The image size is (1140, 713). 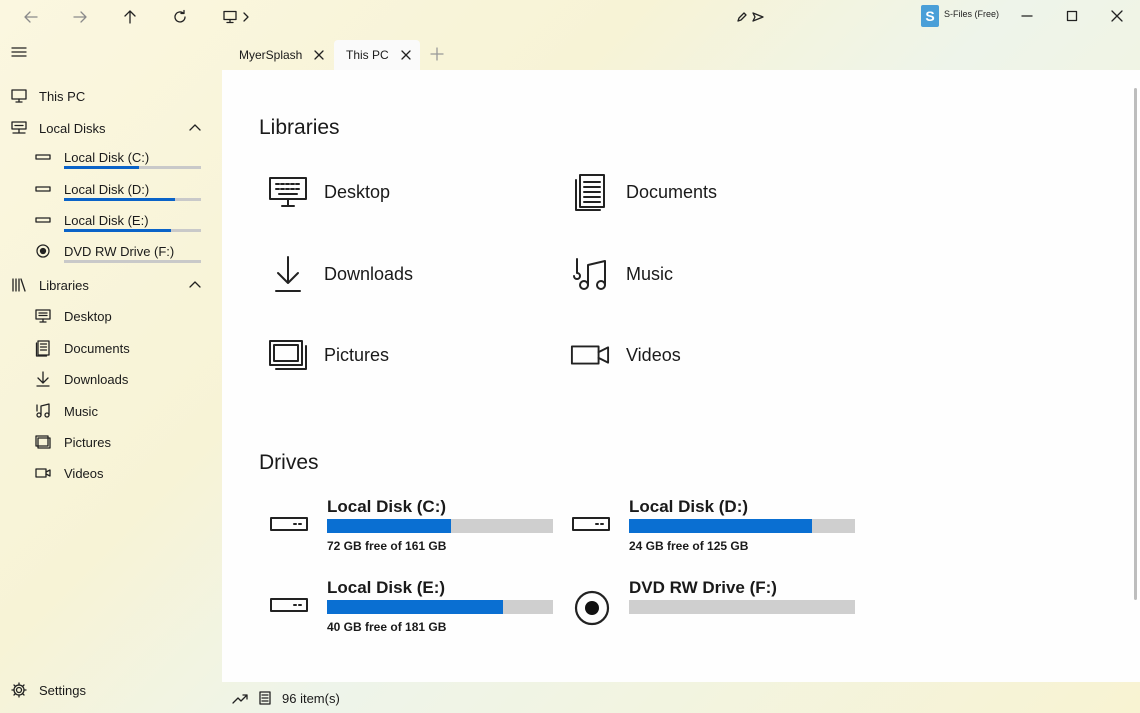 I want to click on library-label: Documents, so click(x=672, y=191).